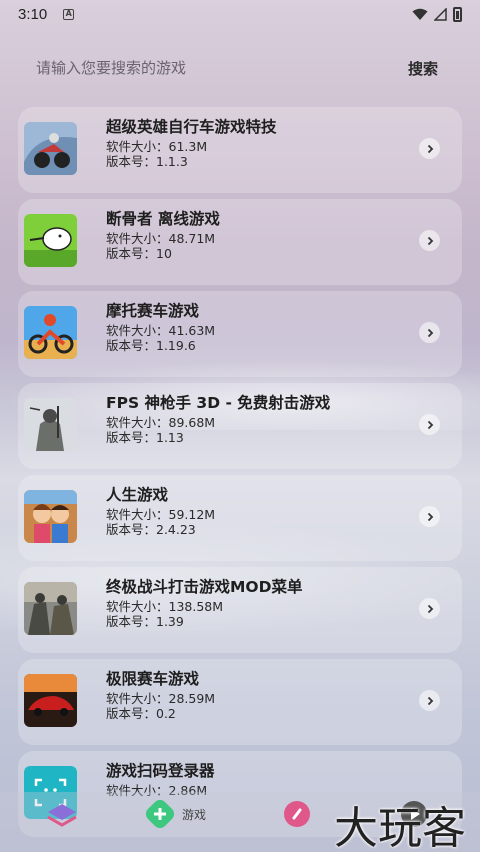 This screenshot has width=480, height=852. What do you see at coordinates (50, 332) in the screenshot?
I see `game-icon-moto` at bounding box center [50, 332].